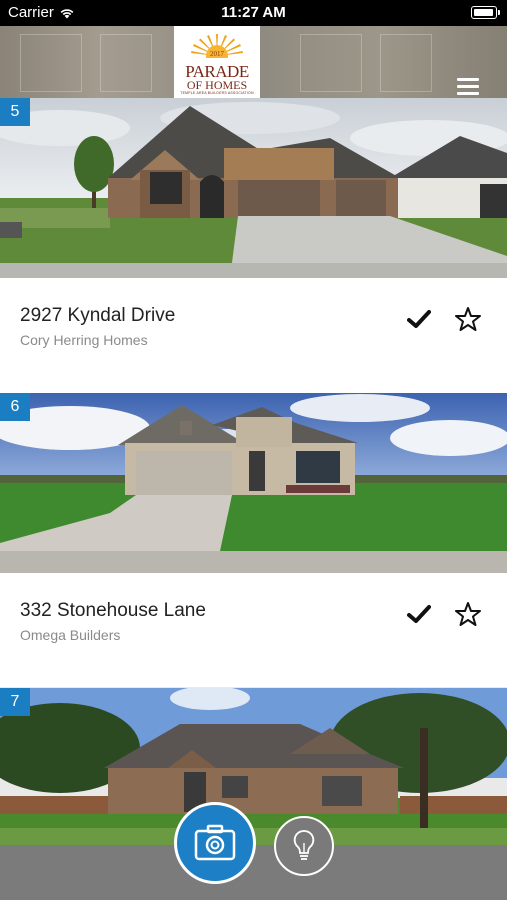  What do you see at coordinates (15, 112) in the screenshot?
I see `listing-number-badge: 5` at bounding box center [15, 112].